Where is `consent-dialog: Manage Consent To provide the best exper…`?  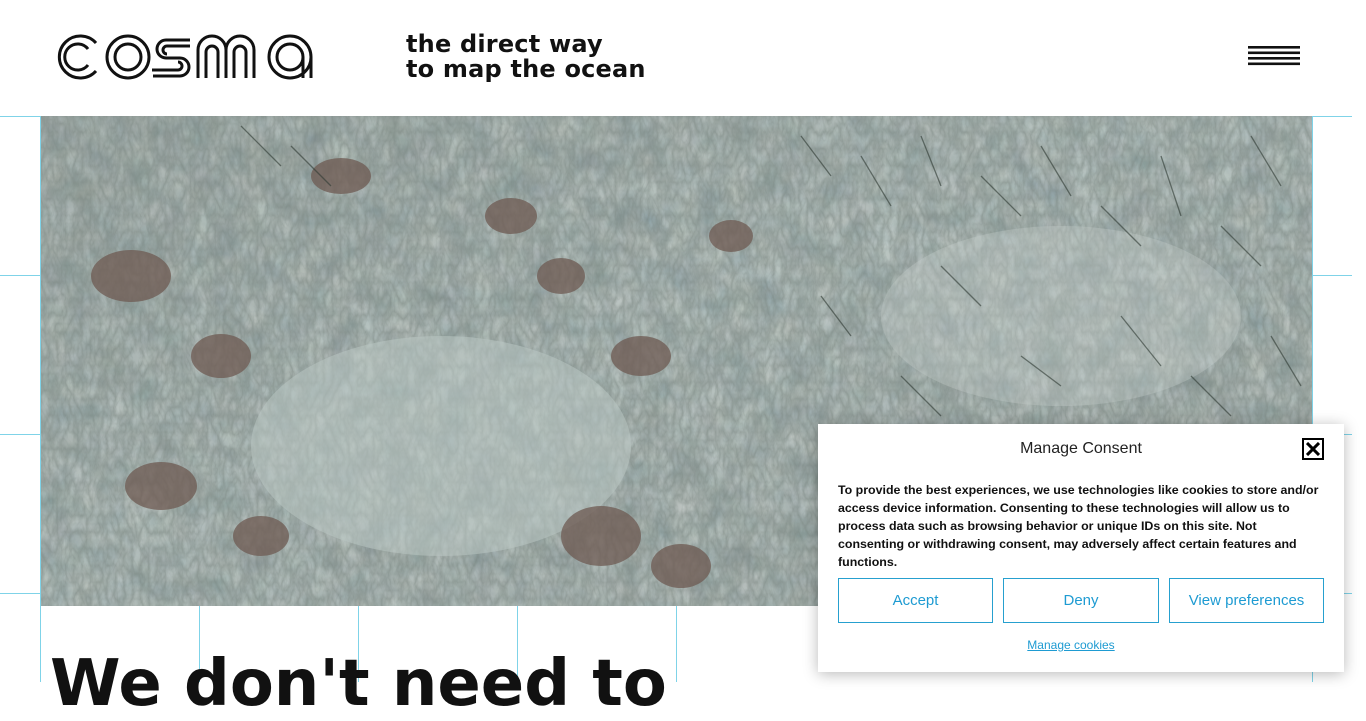 consent-dialog: Manage Consent To provide the best exper… is located at coordinates (1081, 548).